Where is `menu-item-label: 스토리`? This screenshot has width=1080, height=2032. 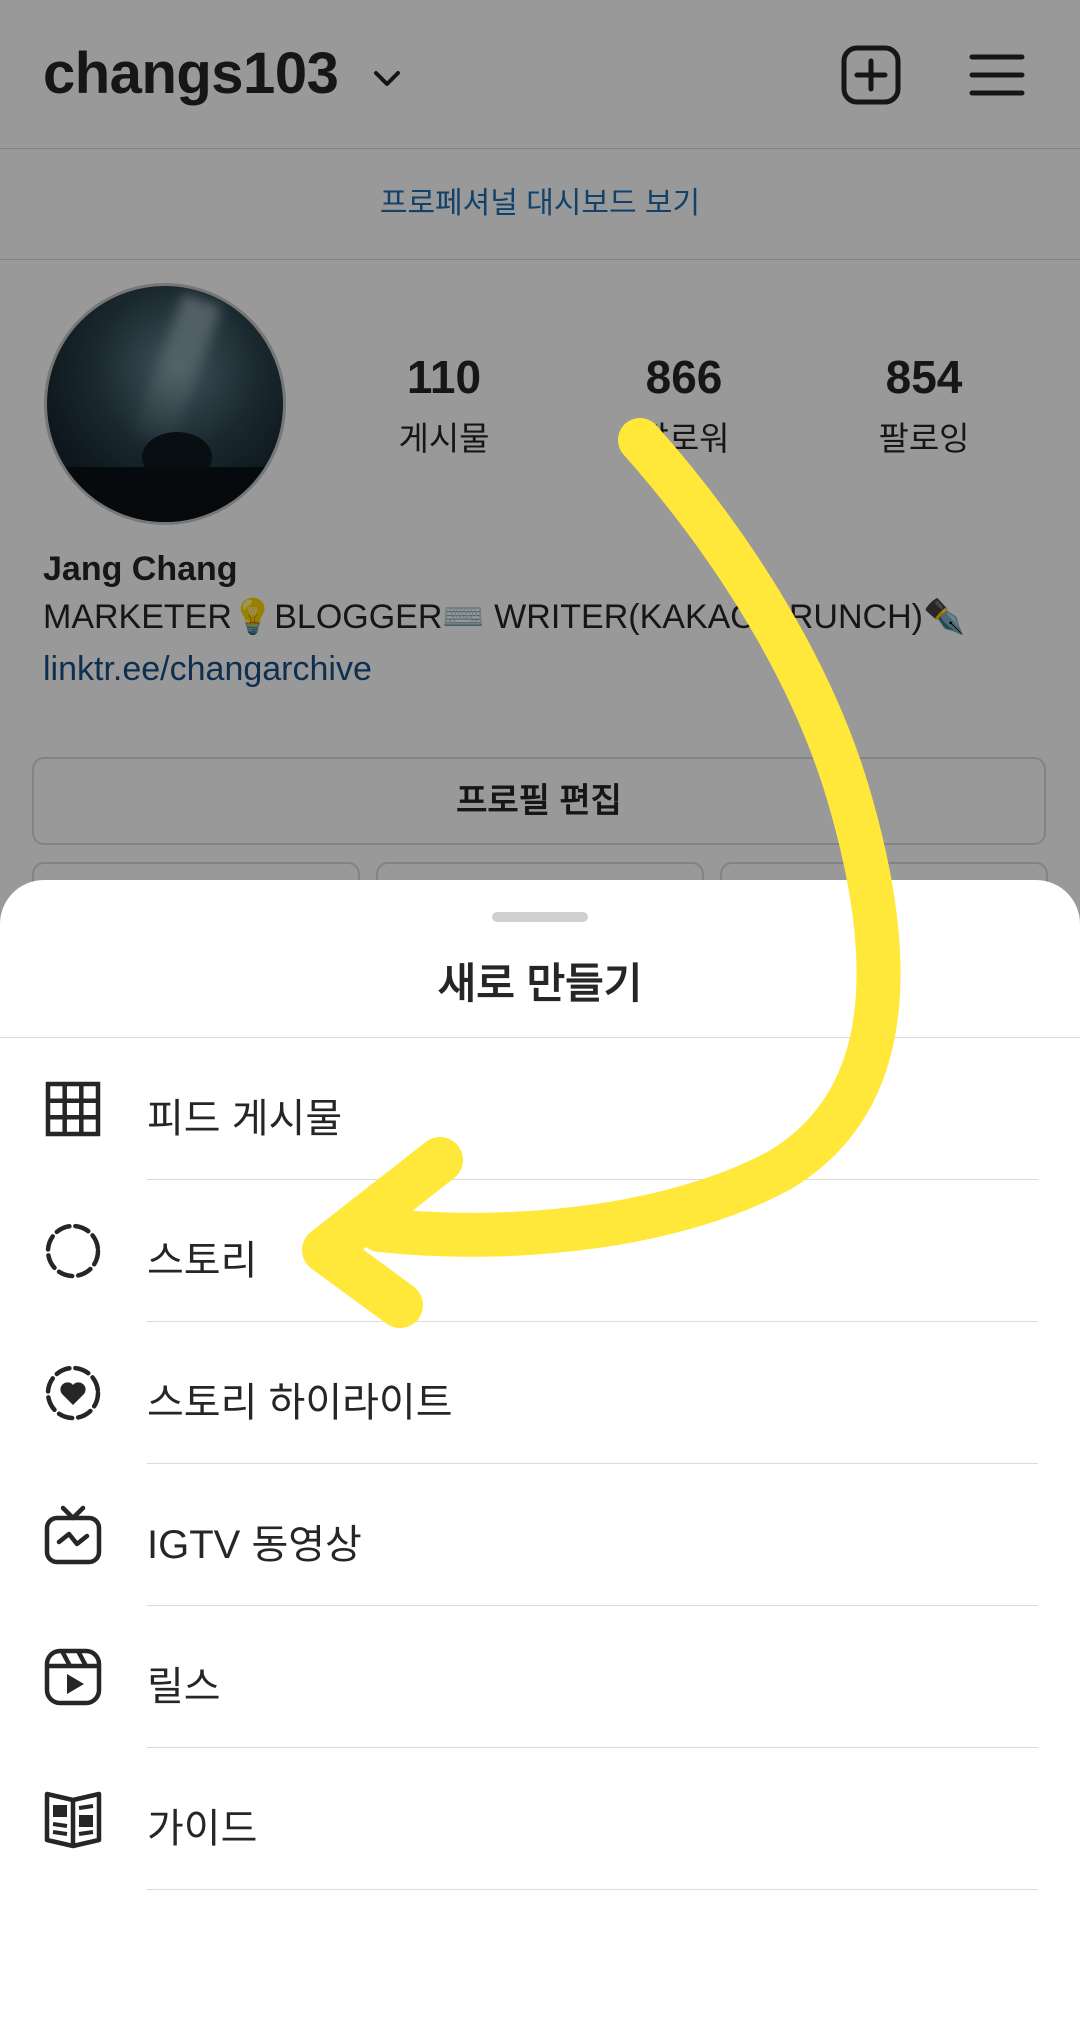 menu-item-label: 스토리 is located at coordinates (202, 1261).